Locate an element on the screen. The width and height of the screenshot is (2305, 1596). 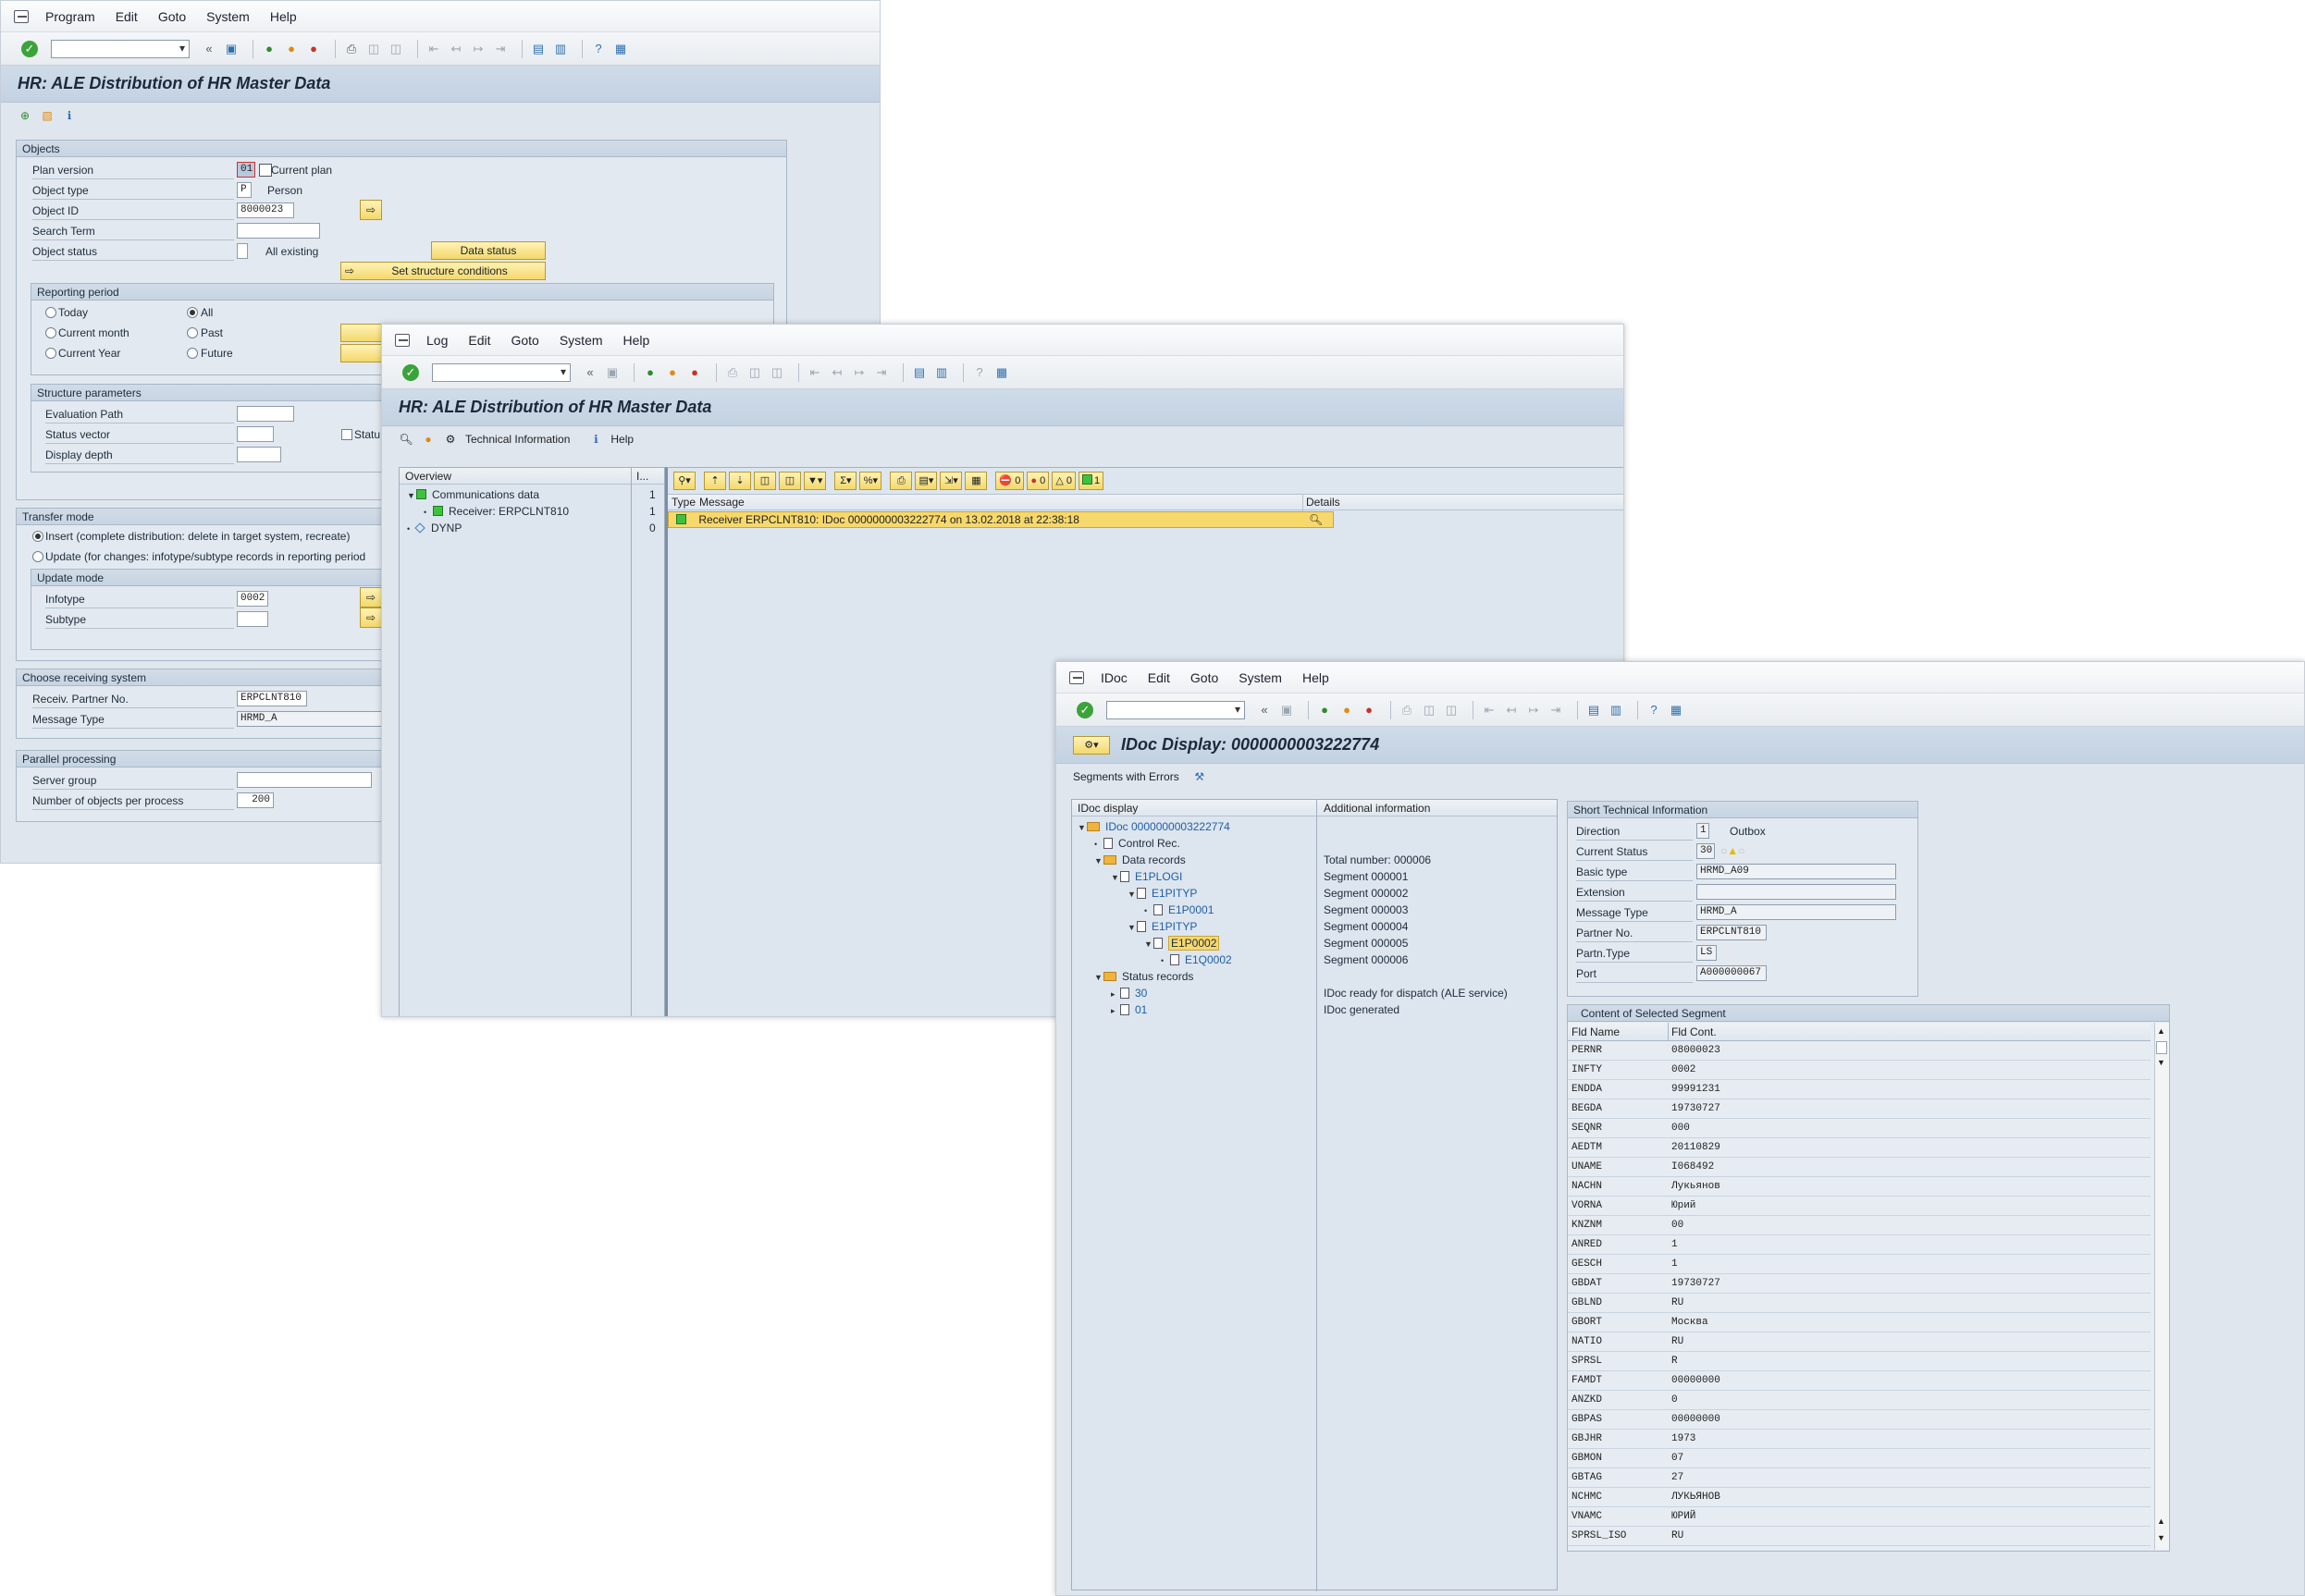
help-info-icon: ℹ is located at coordinates (596, 439).